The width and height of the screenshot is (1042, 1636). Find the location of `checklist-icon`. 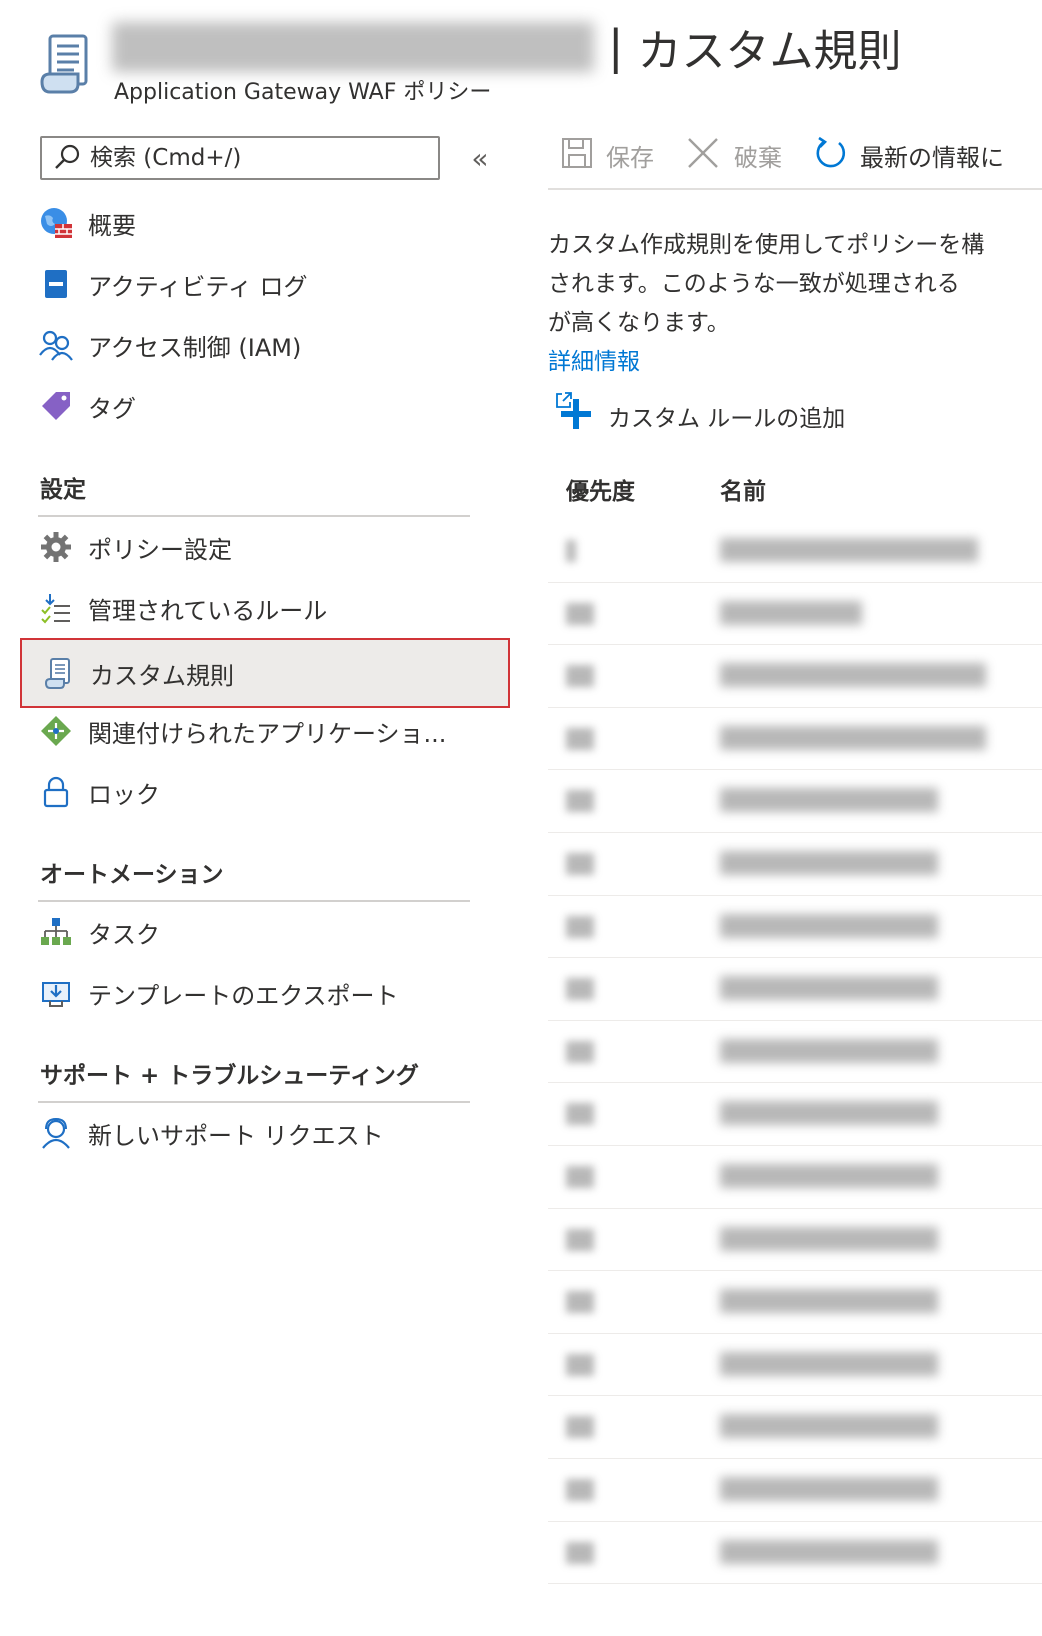

checklist-icon is located at coordinates (56, 608).